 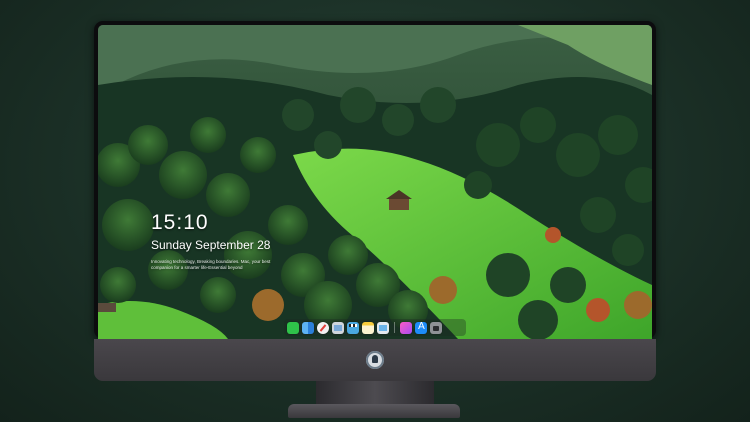 I want to click on brand-logo-icon, so click(x=375, y=360).